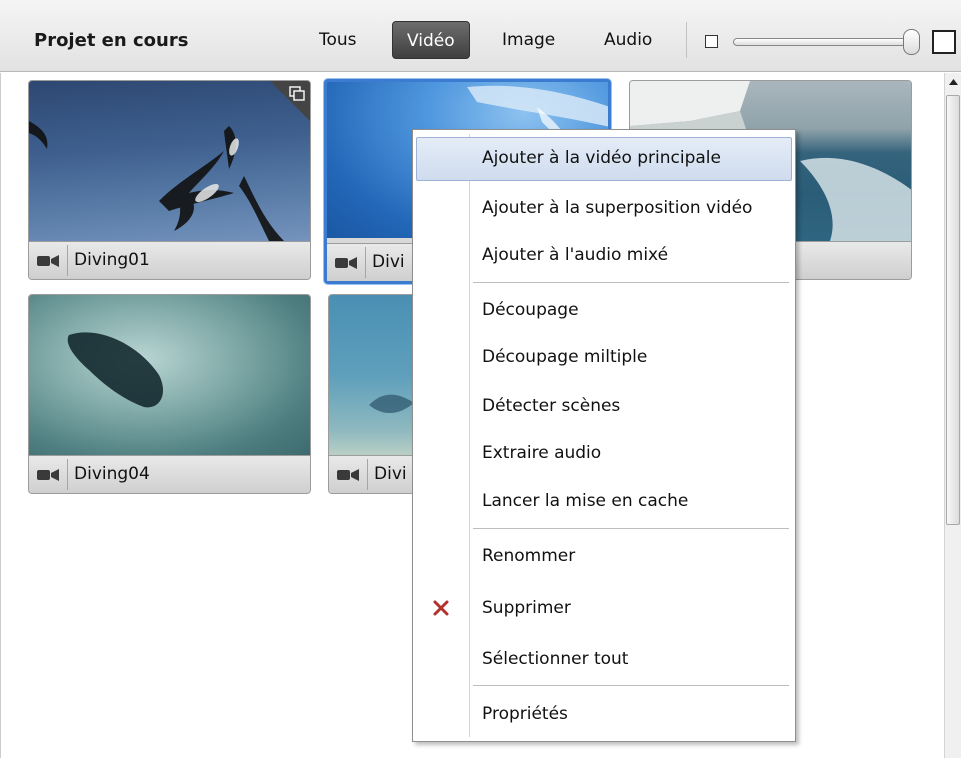  I want to click on clip-name: Diving04, so click(112, 474).